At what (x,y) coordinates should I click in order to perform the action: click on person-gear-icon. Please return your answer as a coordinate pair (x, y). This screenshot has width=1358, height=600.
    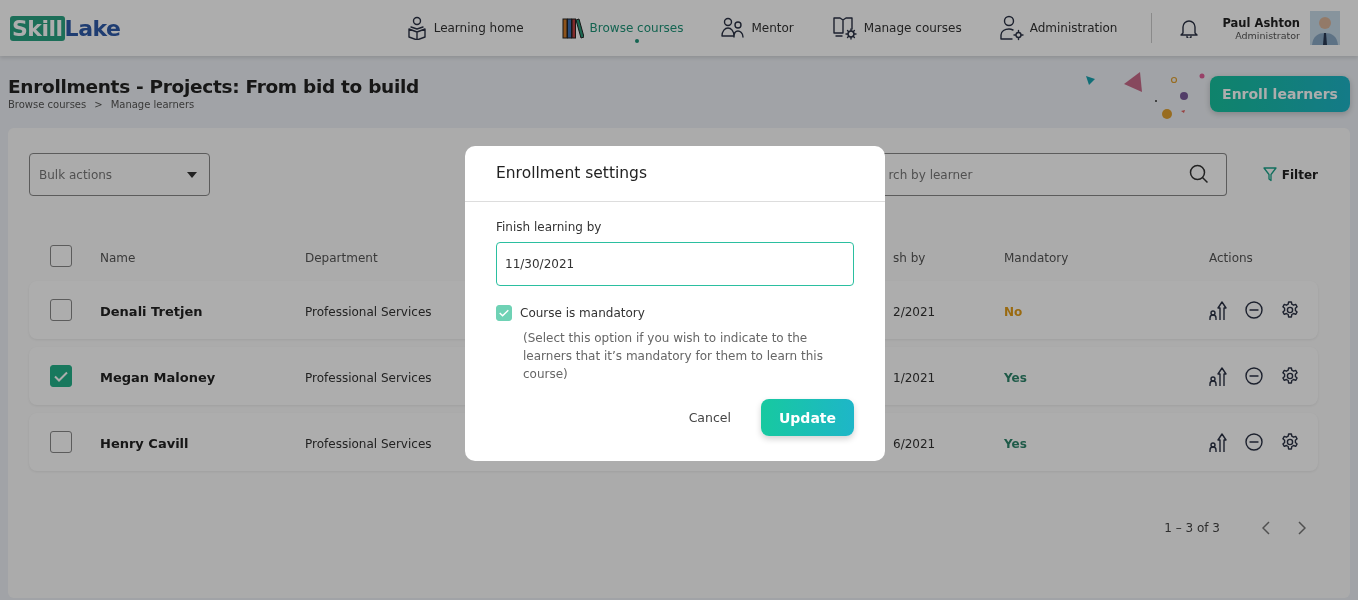
    Looking at the image, I should click on (1011, 28).